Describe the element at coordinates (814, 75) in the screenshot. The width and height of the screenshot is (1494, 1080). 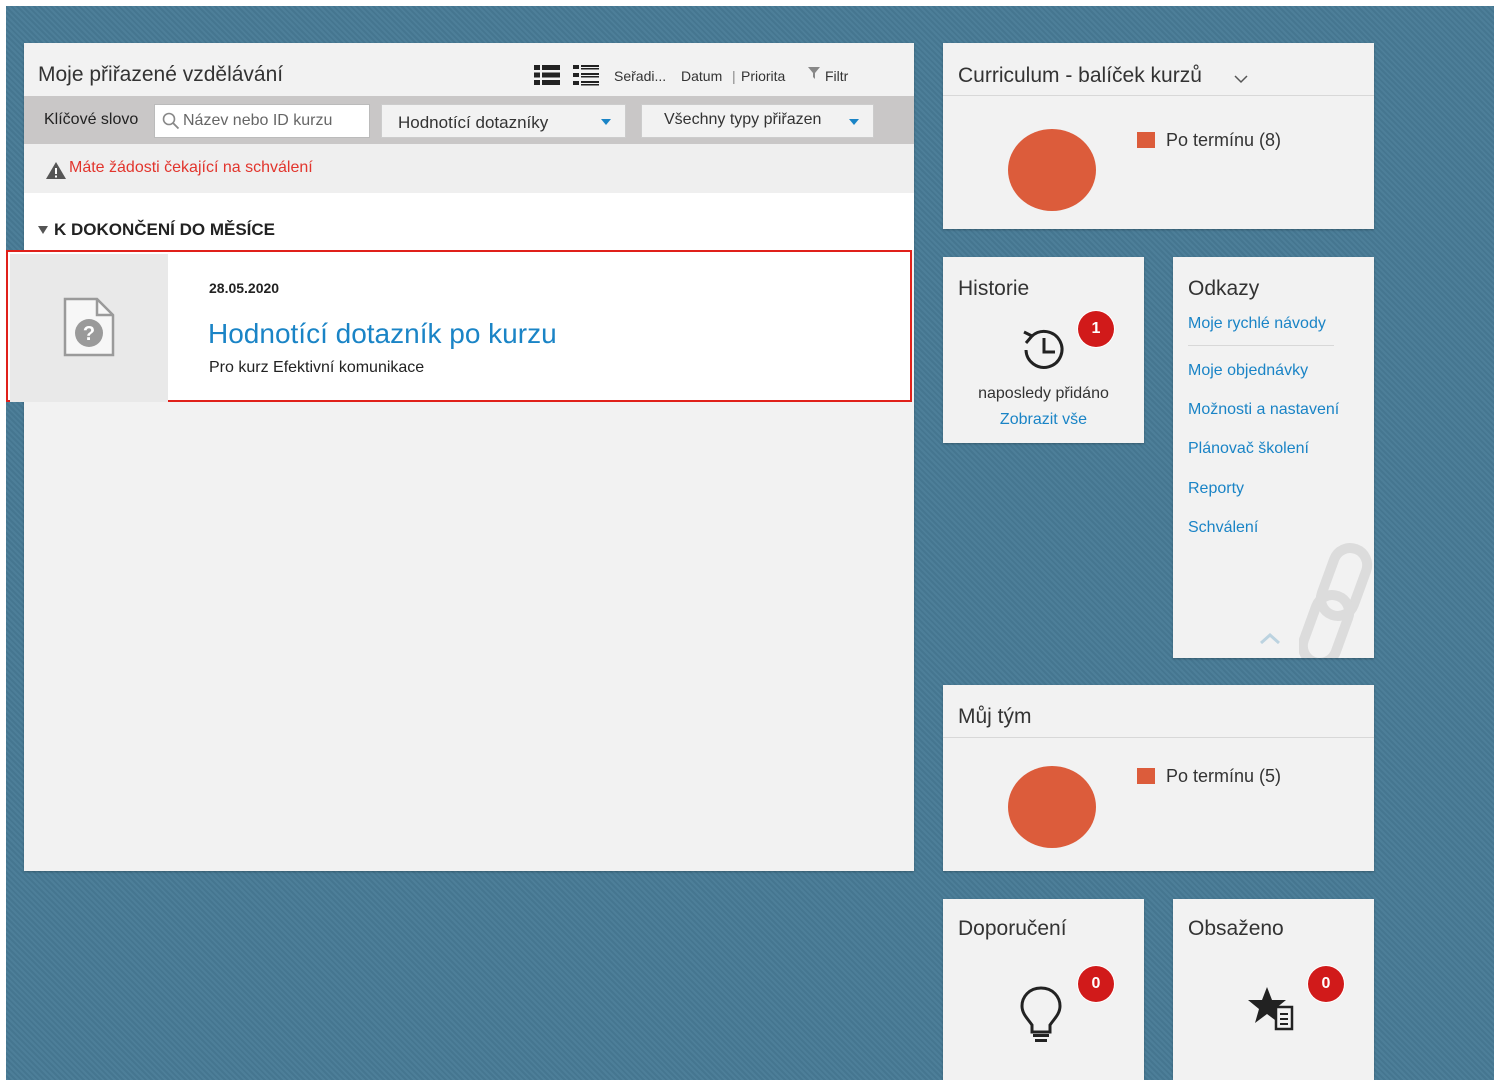
I see `filter-icon` at that location.